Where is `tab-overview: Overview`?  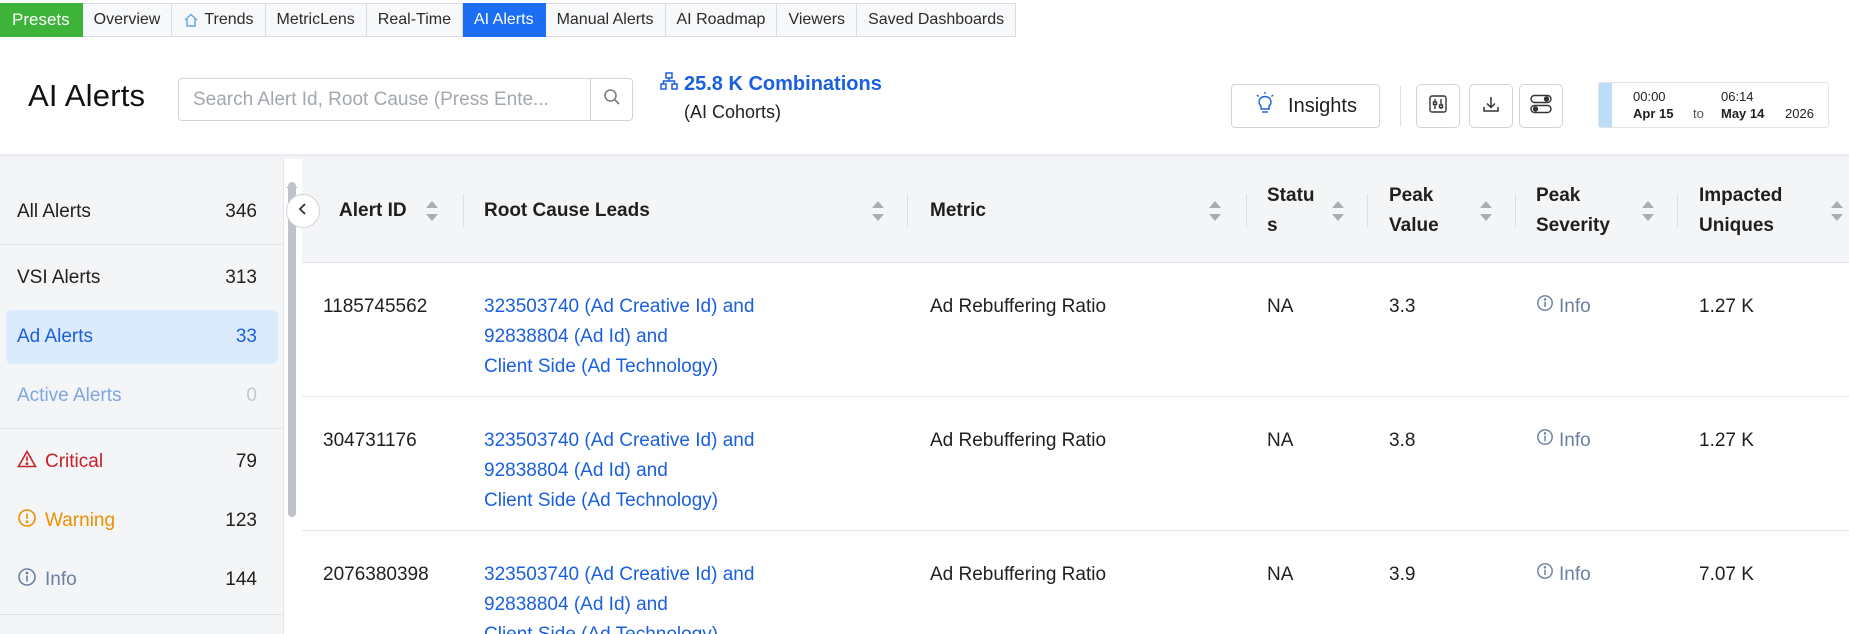 tab-overview: Overview is located at coordinates (127, 20).